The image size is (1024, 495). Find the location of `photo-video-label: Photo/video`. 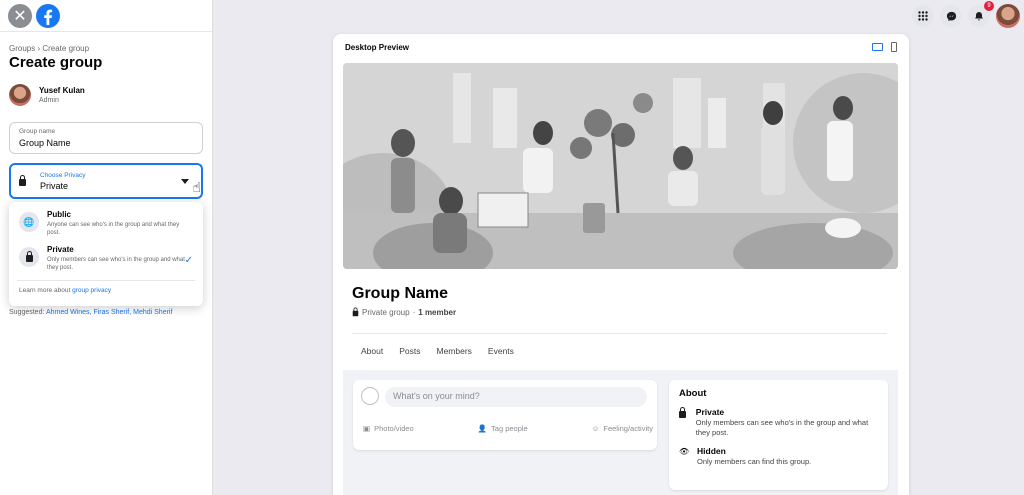

photo-video-label: Photo/video is located at coordinates (394, 428).